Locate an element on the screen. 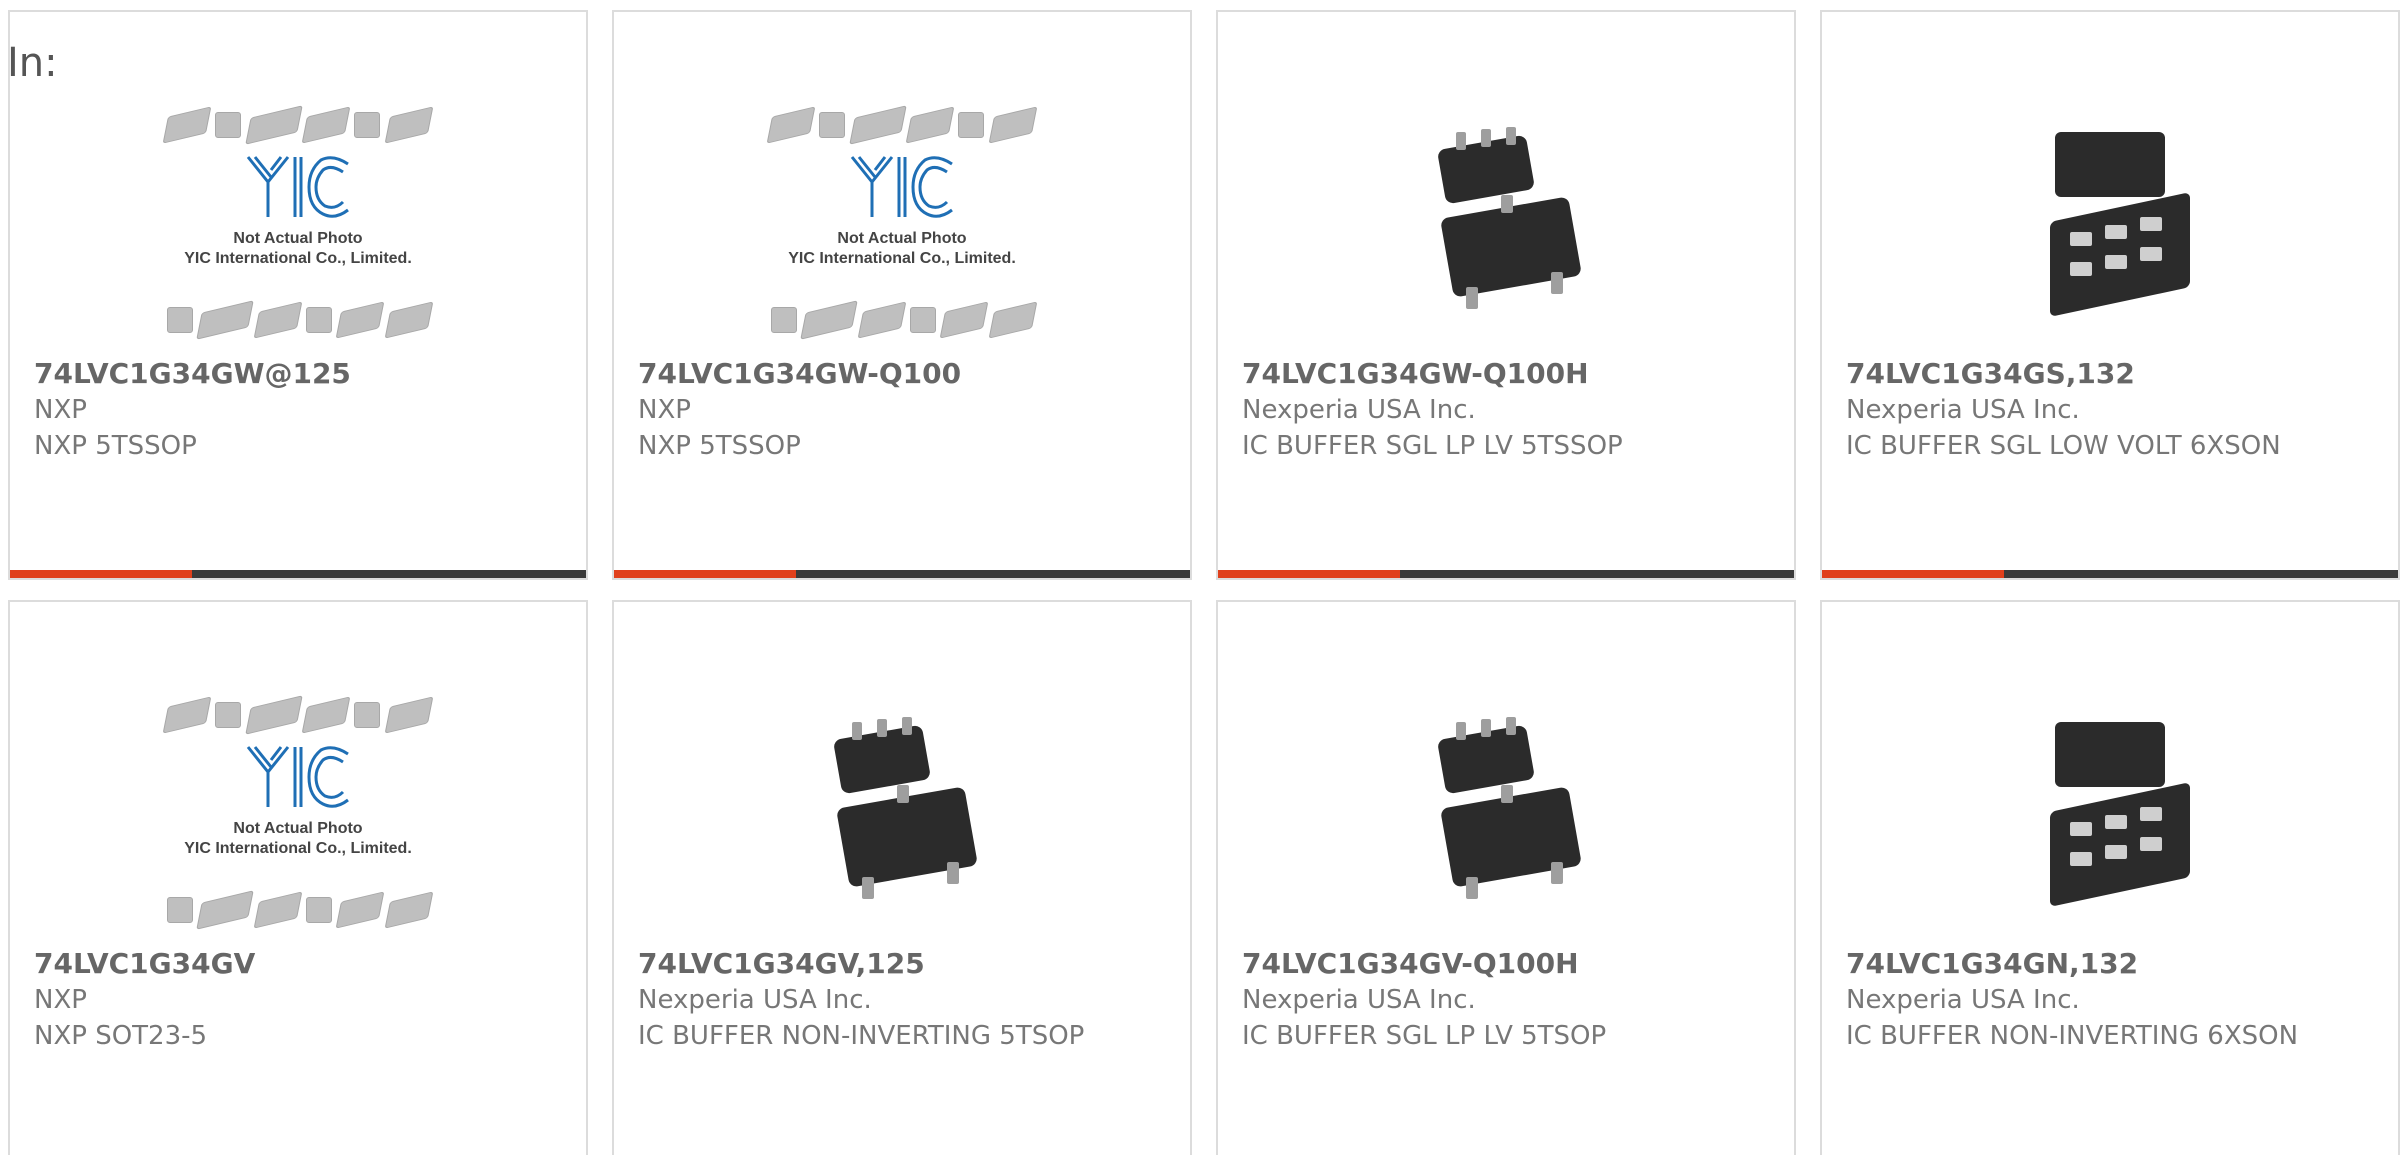  product-part-number: 74LVC1G34GW-Q100H is located at coordinates (1415, 373).